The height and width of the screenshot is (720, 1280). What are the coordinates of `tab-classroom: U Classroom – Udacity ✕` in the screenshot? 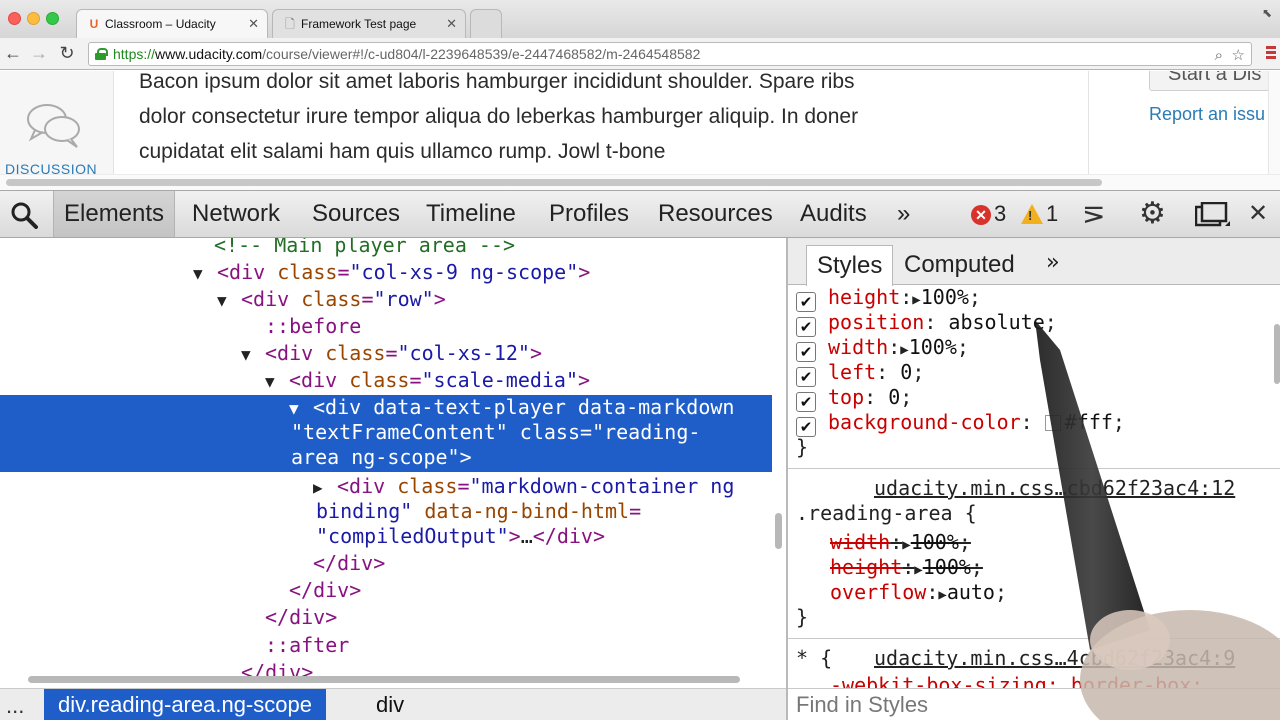 It's located at (172, 23).